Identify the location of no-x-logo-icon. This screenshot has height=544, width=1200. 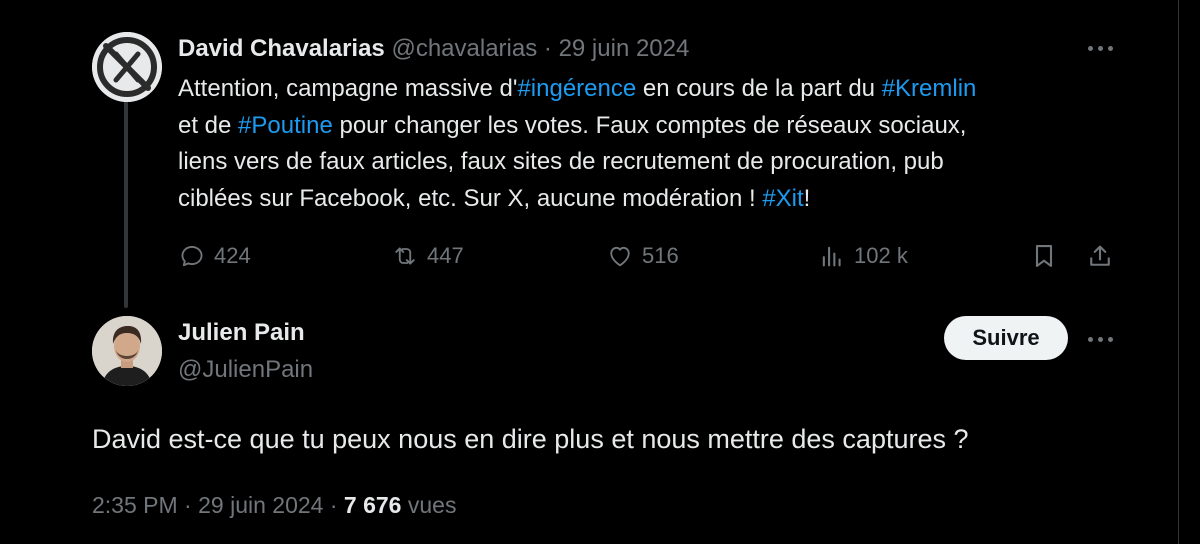
(127, 67).